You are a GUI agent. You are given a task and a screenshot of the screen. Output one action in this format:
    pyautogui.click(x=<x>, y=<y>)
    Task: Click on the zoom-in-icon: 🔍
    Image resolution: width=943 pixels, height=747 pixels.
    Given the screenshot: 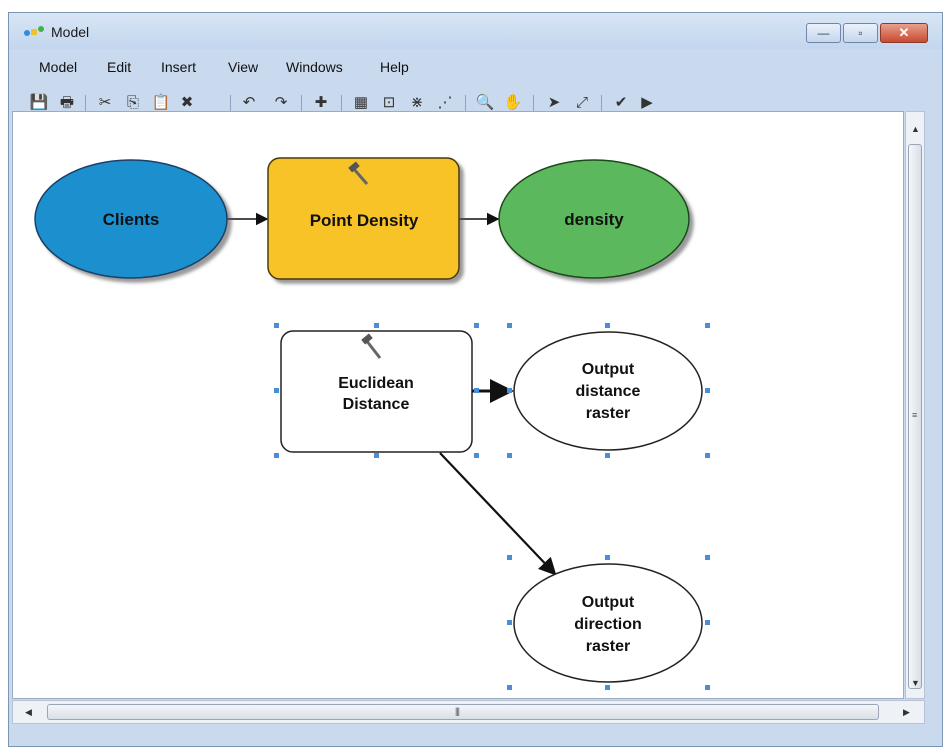 What is the action you would take?
    pyautogui.click(x=485, y=103)
    